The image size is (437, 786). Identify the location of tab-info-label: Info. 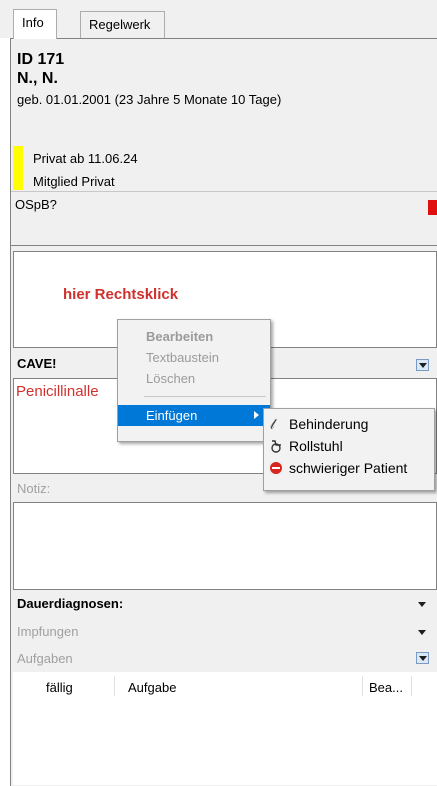
(33, 22).